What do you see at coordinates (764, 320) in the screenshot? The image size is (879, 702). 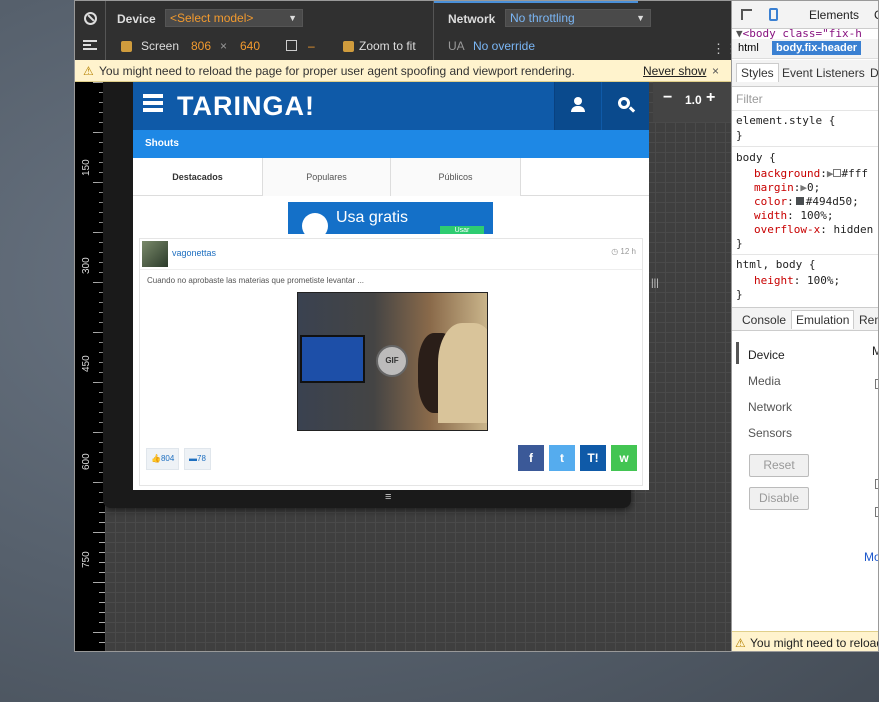 I see `tab-console: Console` at bounding box center [764, 320].